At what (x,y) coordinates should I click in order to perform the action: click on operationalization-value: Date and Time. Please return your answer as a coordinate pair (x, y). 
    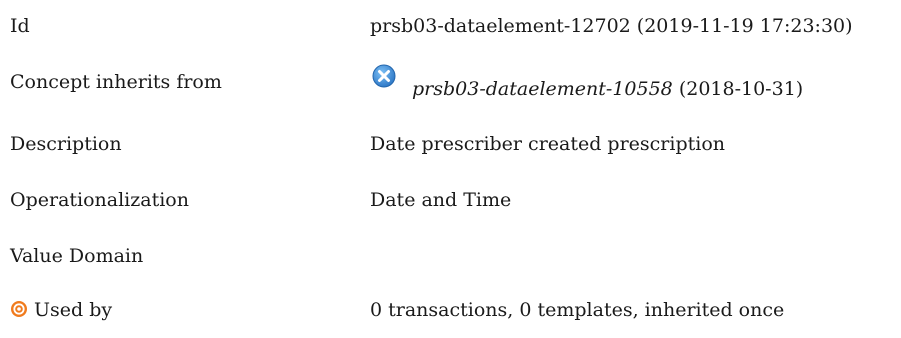
    Looking at the image, I should click on (441, 200).